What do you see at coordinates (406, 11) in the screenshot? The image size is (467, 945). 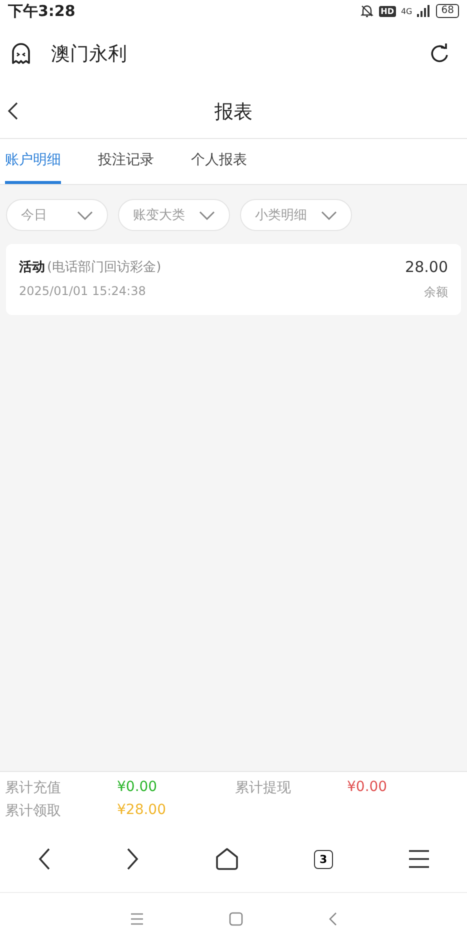 I see `network-label: 4G` at bounding box center [406, 11].